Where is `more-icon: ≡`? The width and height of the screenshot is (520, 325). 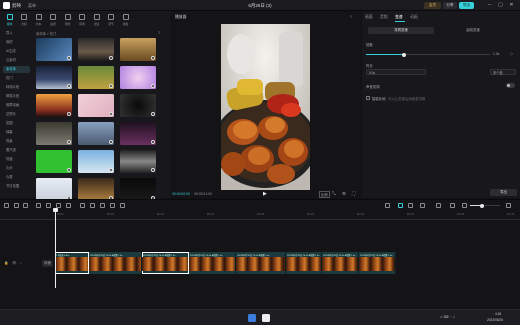 more-icon: ≡ is located at coordinates (351, 16).